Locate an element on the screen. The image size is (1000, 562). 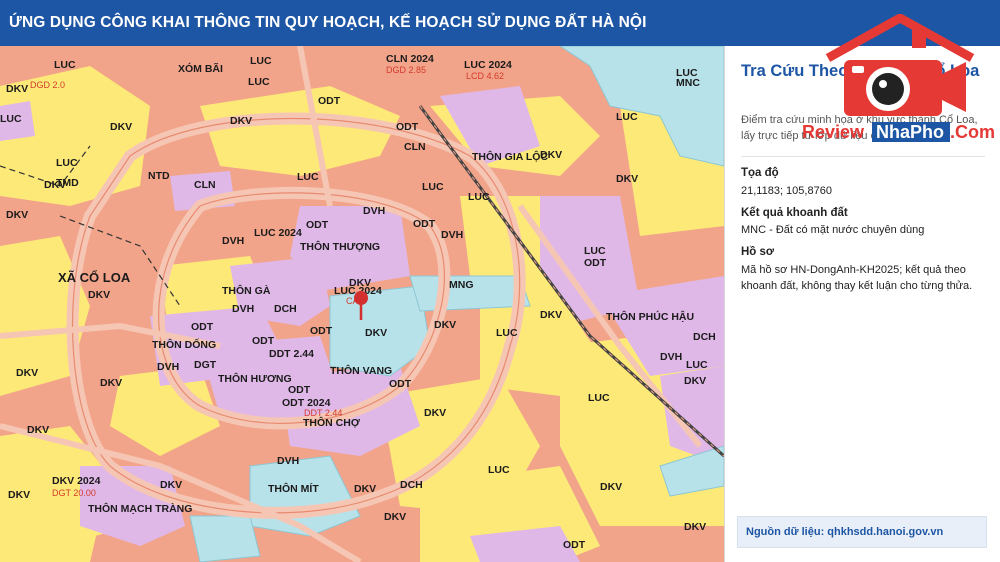
coords-label: Tọa độ is located at coordinates (760, 173).